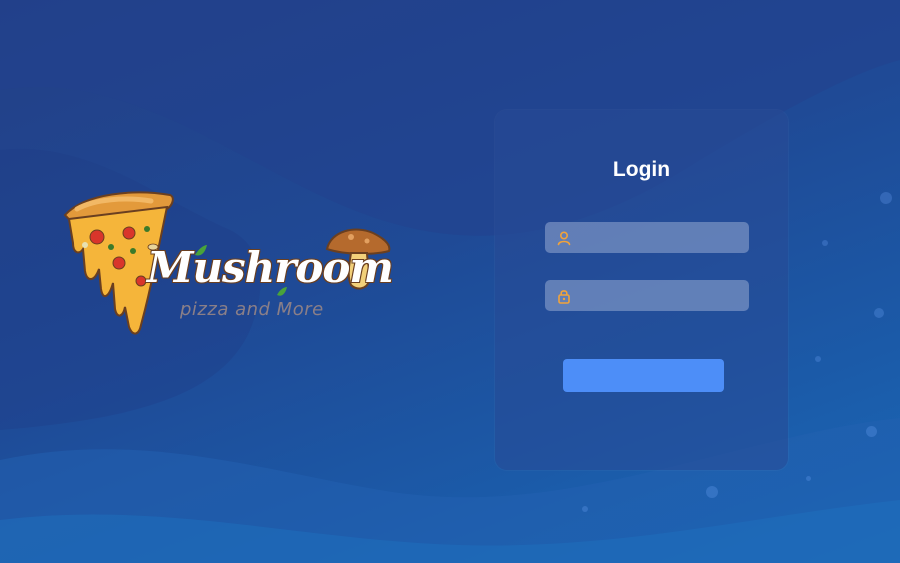  I want to click on brand-logo: Mushroom pizza and More, so click(227, 270).